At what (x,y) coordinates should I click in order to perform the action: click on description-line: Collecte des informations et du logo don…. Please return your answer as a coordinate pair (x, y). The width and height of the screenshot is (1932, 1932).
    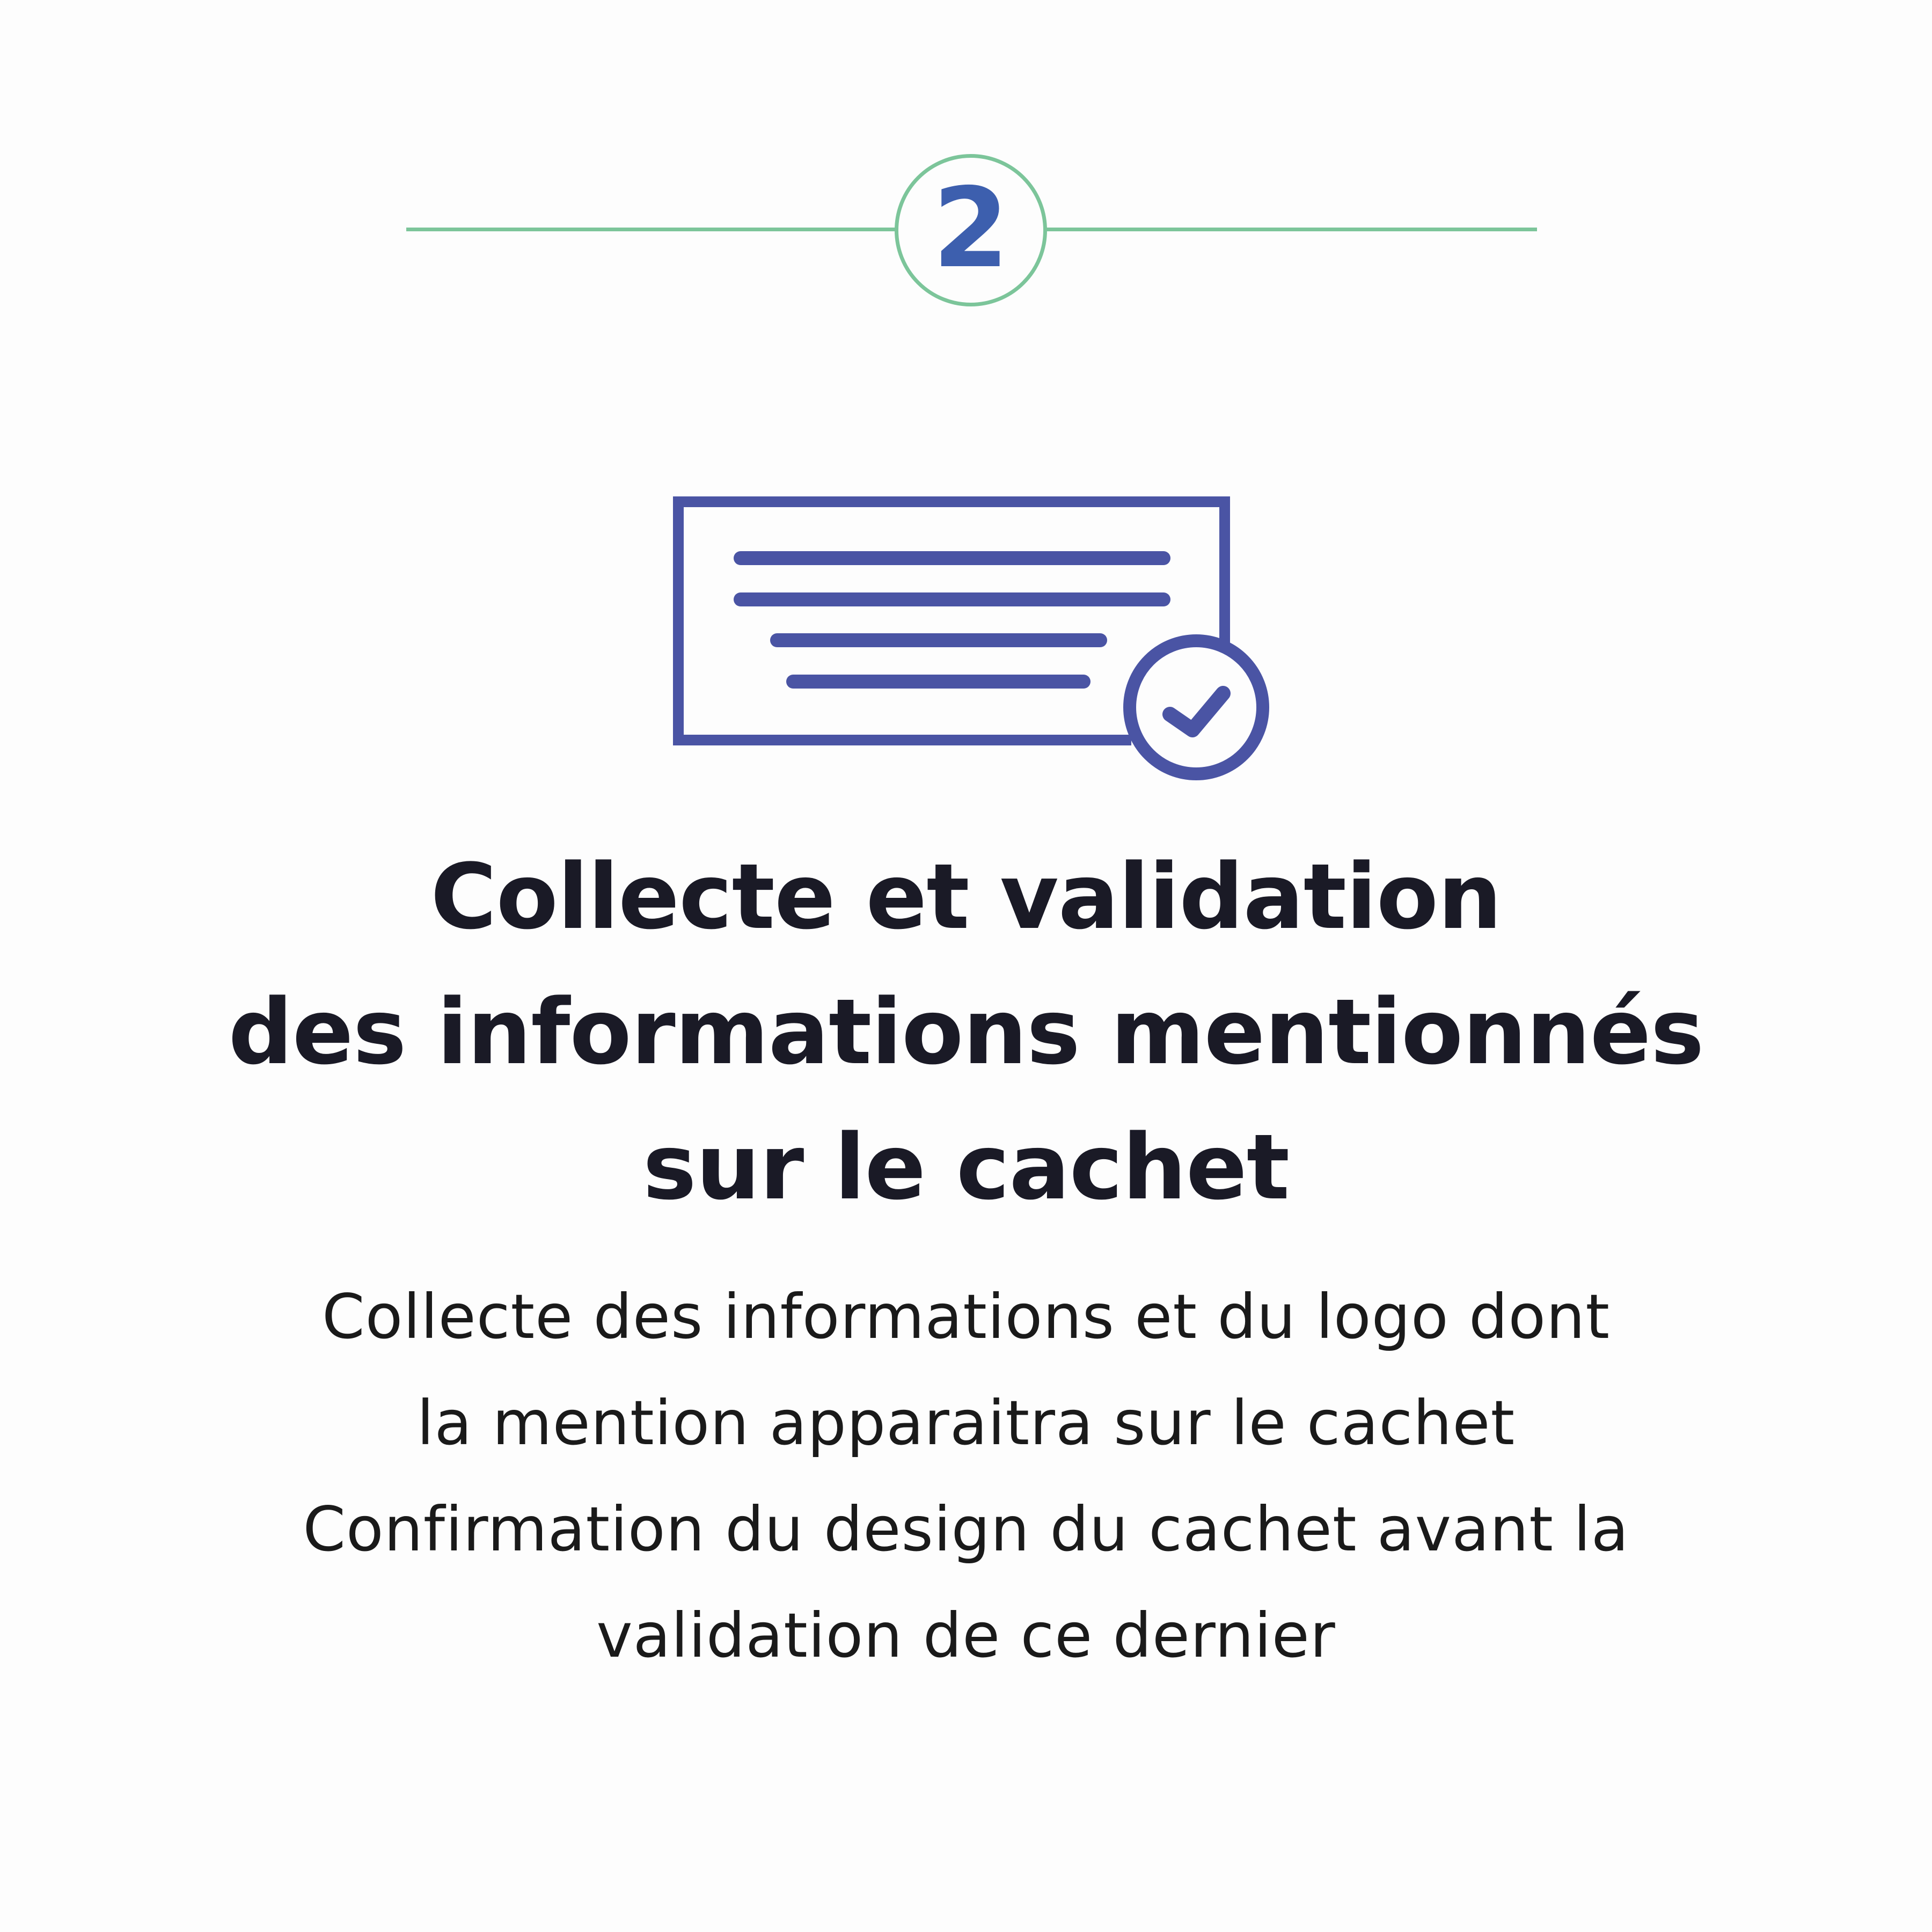
    Looking at the image, I should click on (966, 1316).